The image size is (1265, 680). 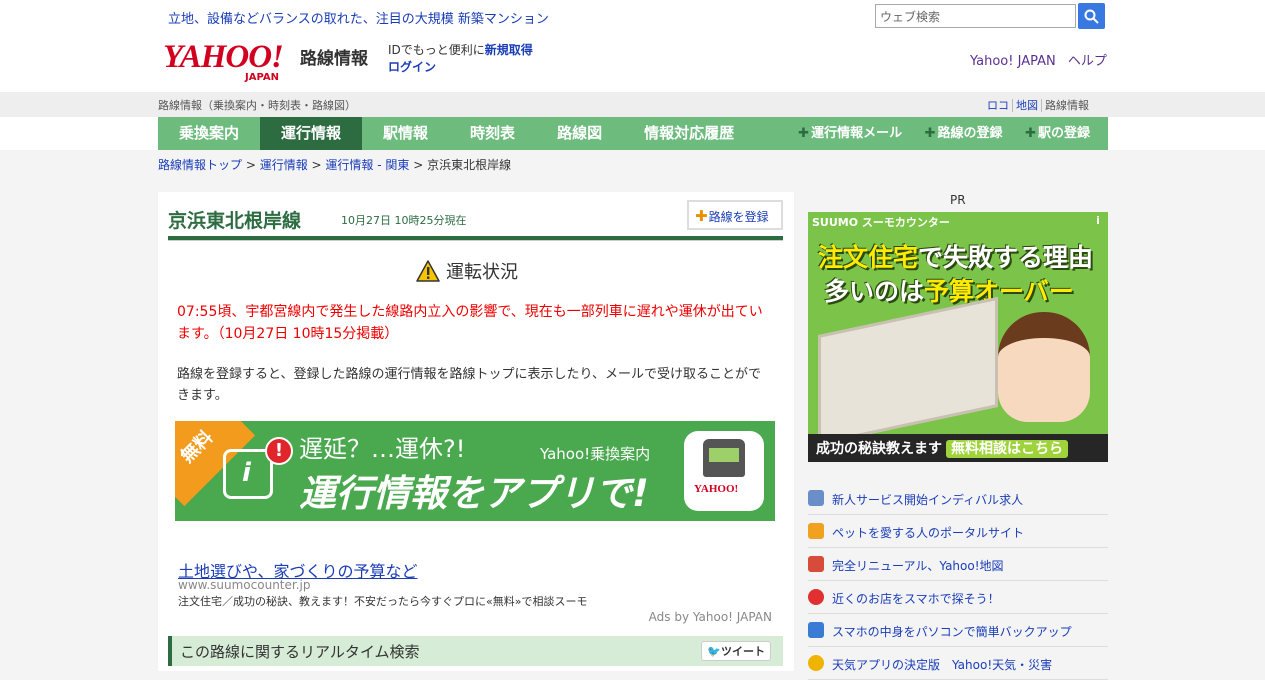 I want to click on side-link: スマホの中身をパソコンで簡単バックアップ, so click(x=958, y=630).